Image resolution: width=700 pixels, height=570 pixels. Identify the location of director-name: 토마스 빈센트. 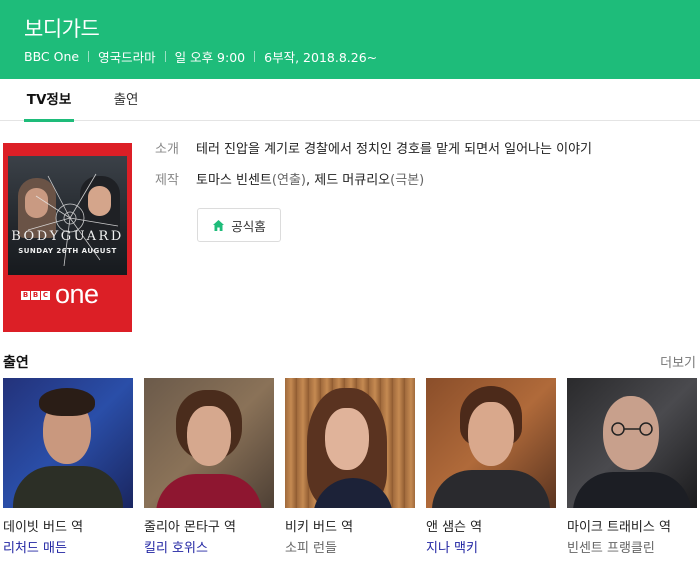
(234, 180).